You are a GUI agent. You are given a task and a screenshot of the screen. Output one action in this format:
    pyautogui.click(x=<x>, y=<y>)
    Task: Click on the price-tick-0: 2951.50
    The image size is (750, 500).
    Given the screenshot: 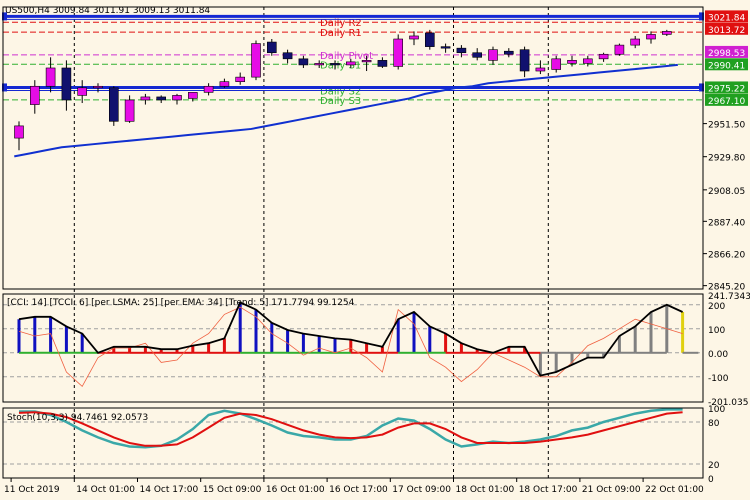 What is the action you would take?
    pyautogui.click(x=726, y=126)
    